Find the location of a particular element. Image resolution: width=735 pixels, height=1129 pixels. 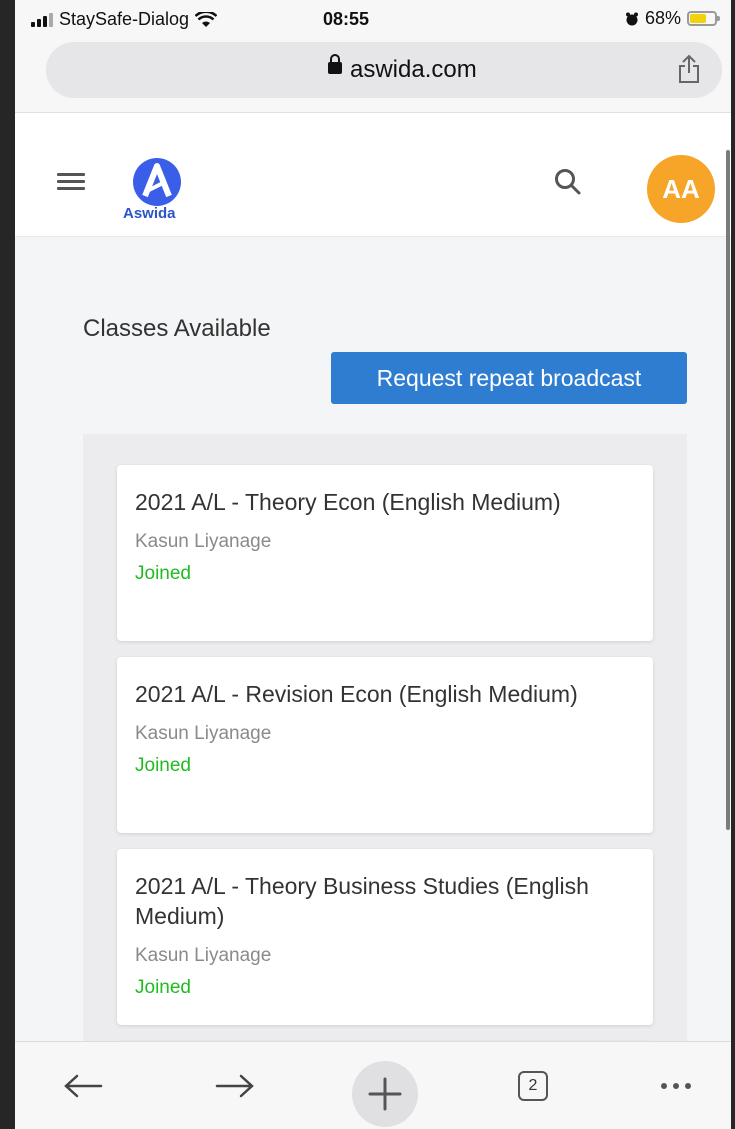

forward-arrow-icon is located at coordinates (234, 1086).